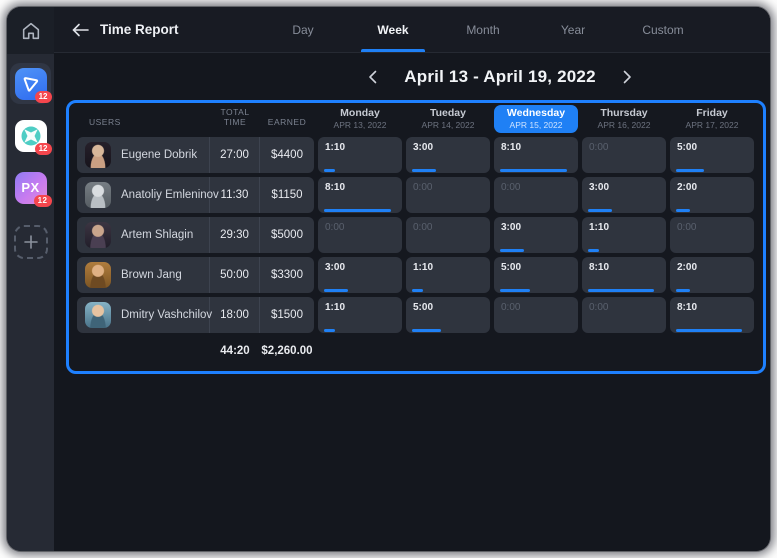 The width and height of the screenshot is (777, 558). I want to click on tab-year: Year, so click(573, 29).